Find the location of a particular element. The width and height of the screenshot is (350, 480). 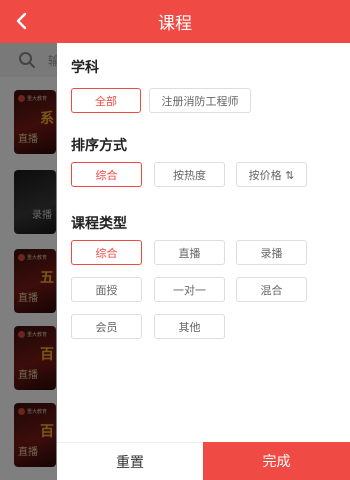

page-title: 课程 is located at coordinates (175, 24).